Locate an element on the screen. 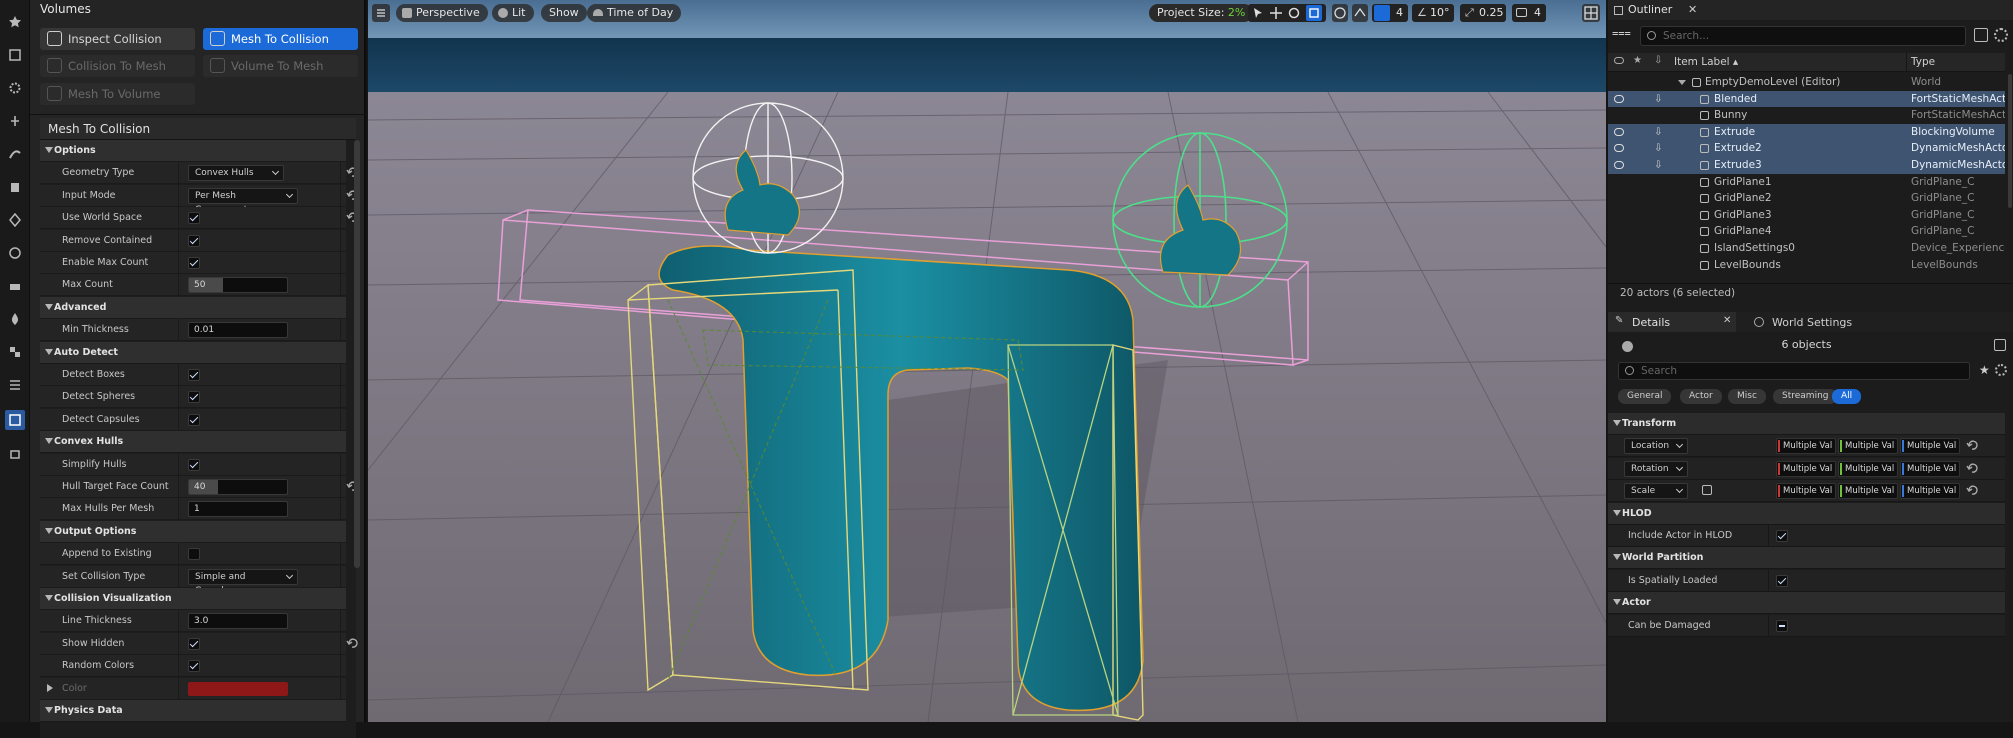 The height and width of the screenshot is (738, 2013). show-button: Show is located at coordinates (564, 13).